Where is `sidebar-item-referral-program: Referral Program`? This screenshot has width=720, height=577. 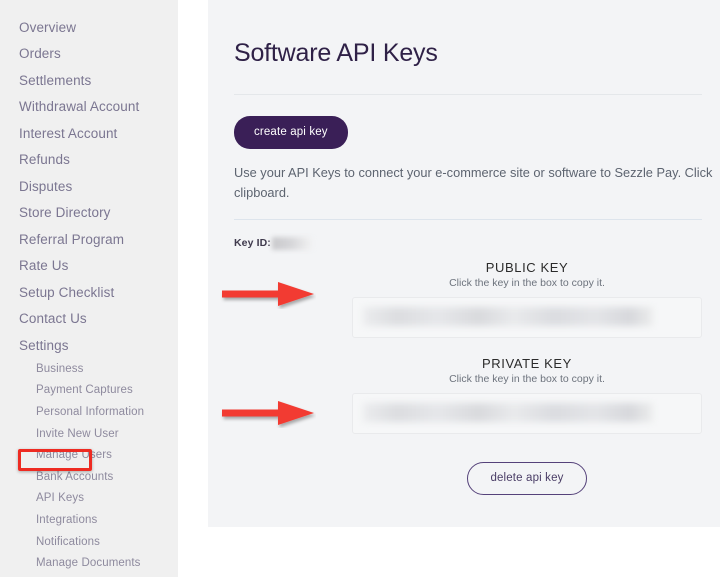
sidebar-item-referral-program: Referral Program is located at coordinates (89, 239).